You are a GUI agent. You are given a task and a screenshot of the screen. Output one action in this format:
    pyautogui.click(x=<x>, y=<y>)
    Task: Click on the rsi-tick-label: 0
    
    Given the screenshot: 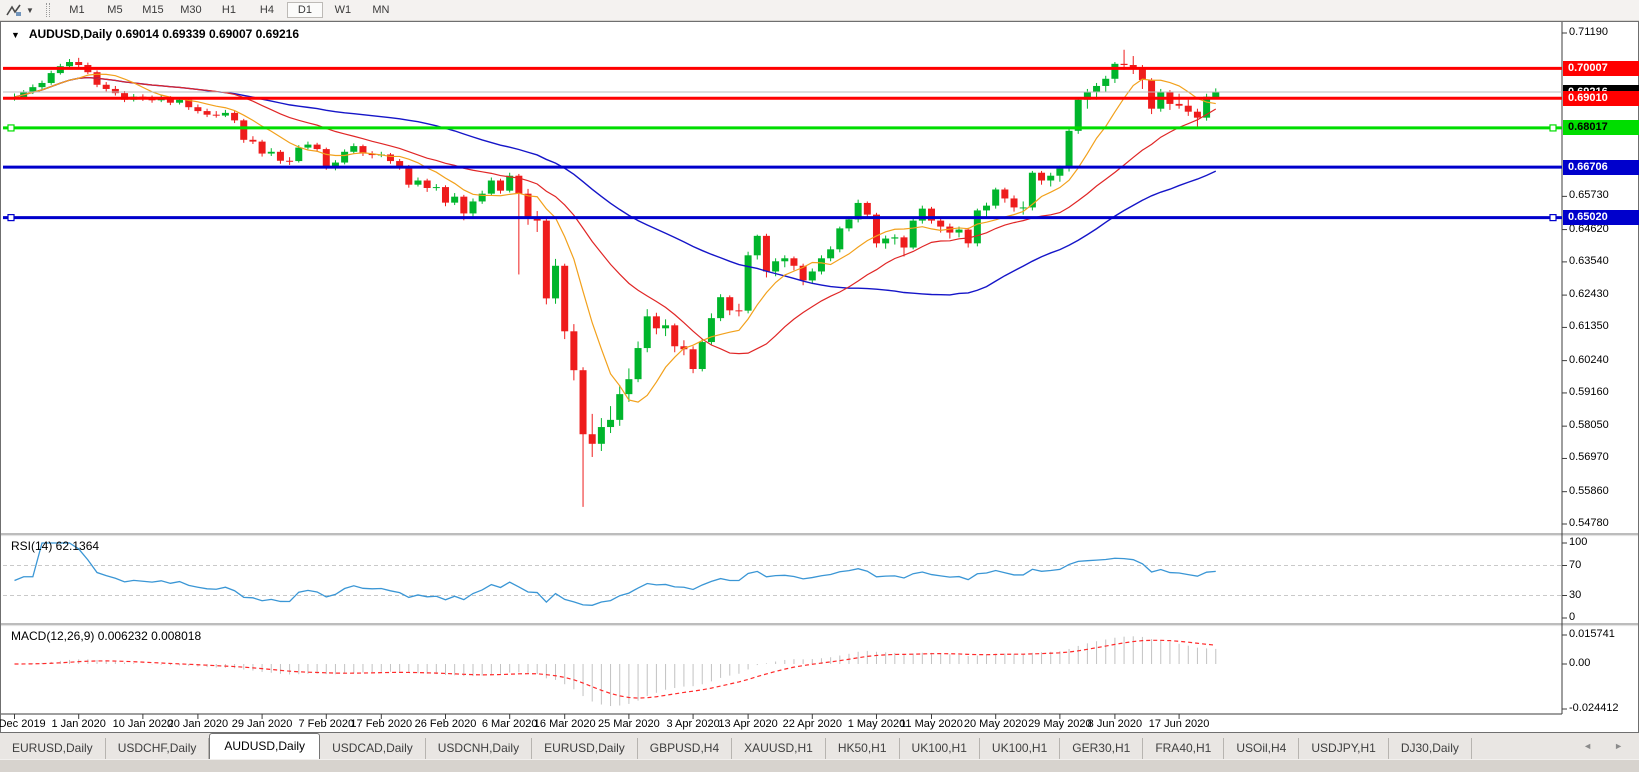 What is the action you would take?
    pyautogui.click(x=1572, y=617)
    